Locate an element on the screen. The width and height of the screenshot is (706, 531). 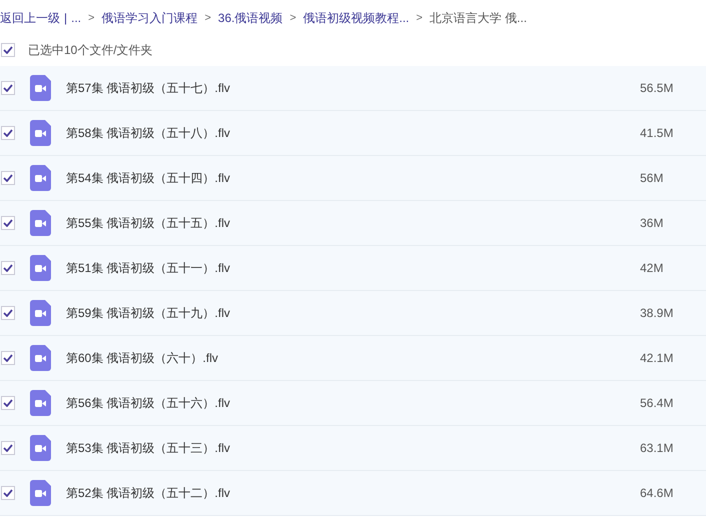
file-row: 第60集 俄语初级（六十）.flv 42.1M is located at coordinates (353, 358).